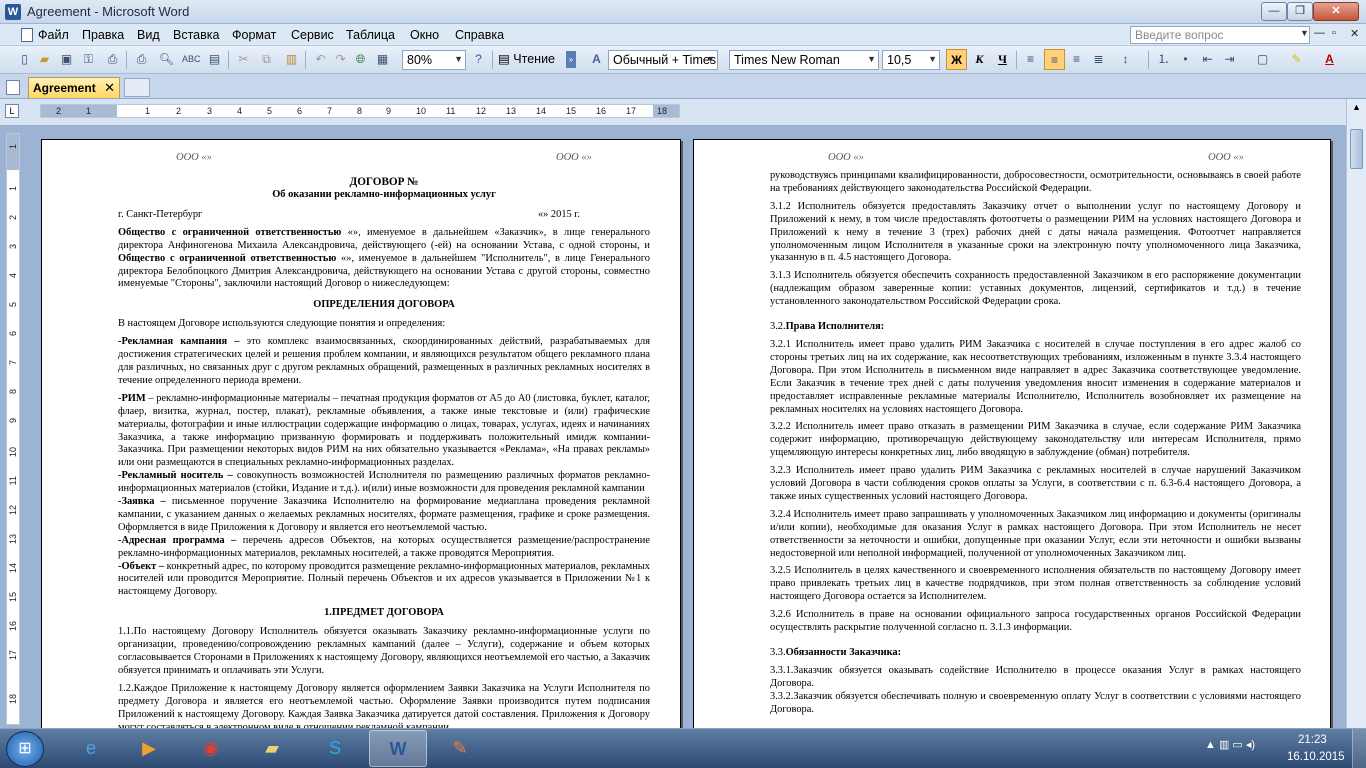 Image resolution: width=1366 pixels, height=768 pixels. What do you see at coordinates (24, 59) in the screenshot?
I see `new-document-icon: ▯` at bounding box center [24, 59].